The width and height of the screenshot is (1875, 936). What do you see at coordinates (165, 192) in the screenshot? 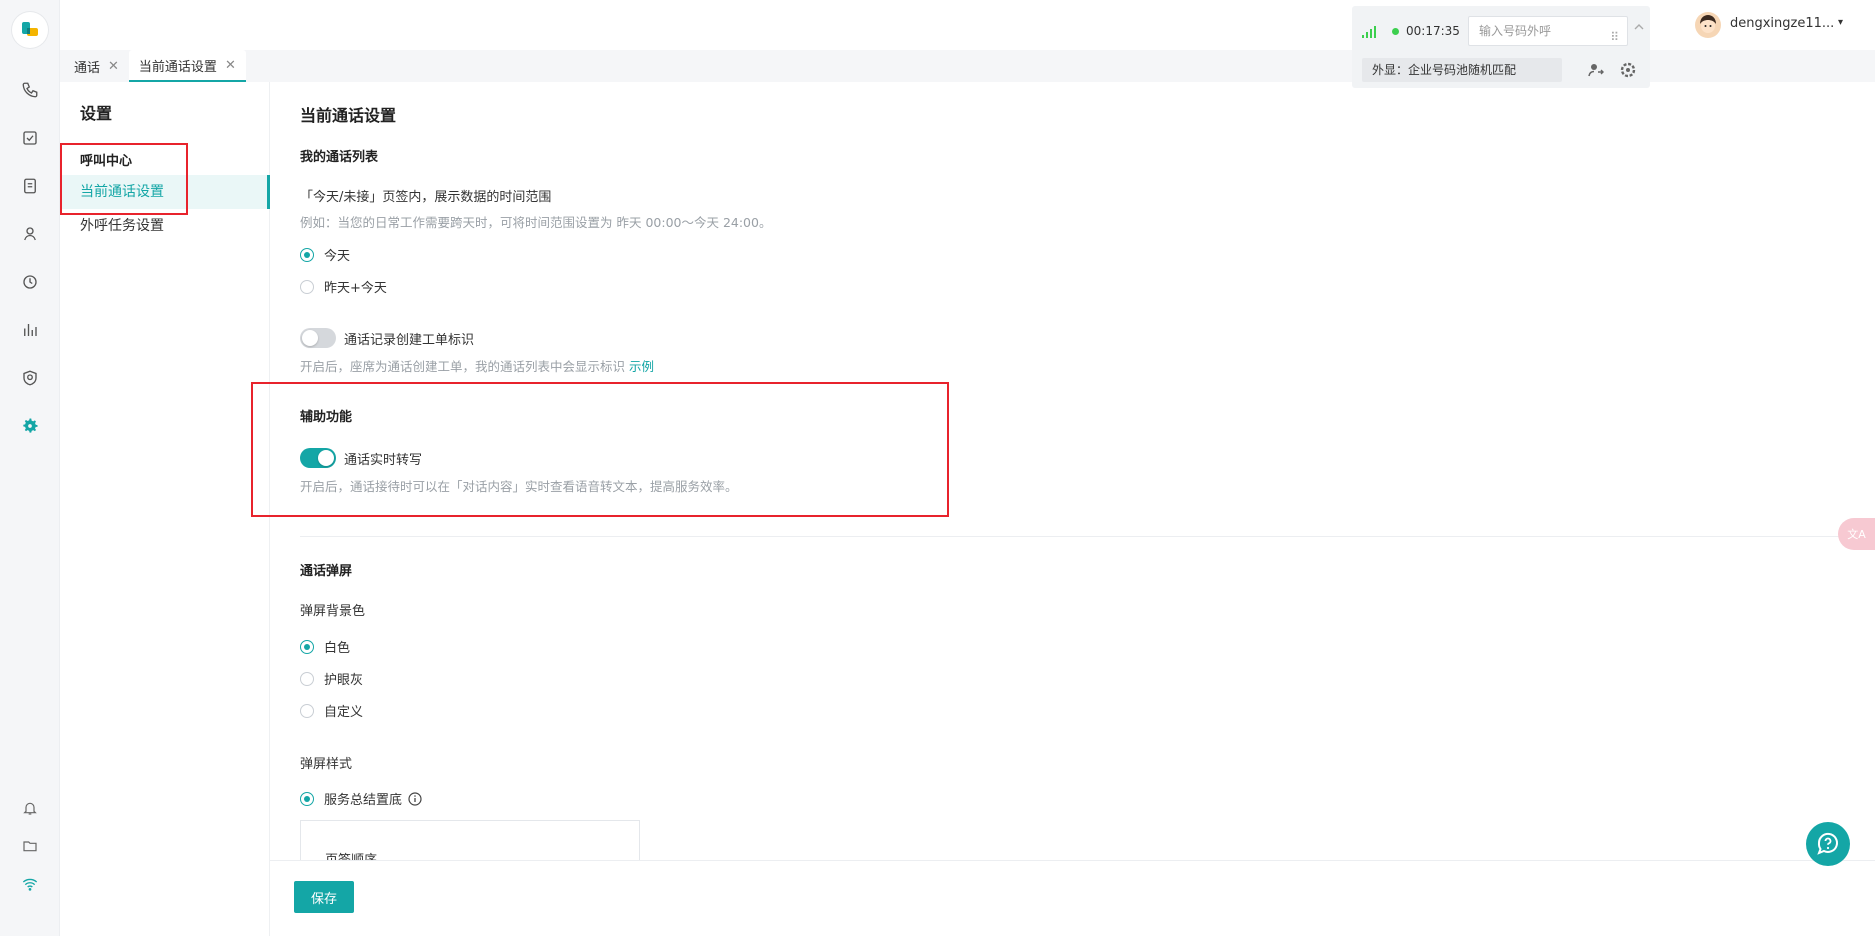
I see `sidebar-item-current-call-settings: 当前通话设置` at bounding box center [165, 192].